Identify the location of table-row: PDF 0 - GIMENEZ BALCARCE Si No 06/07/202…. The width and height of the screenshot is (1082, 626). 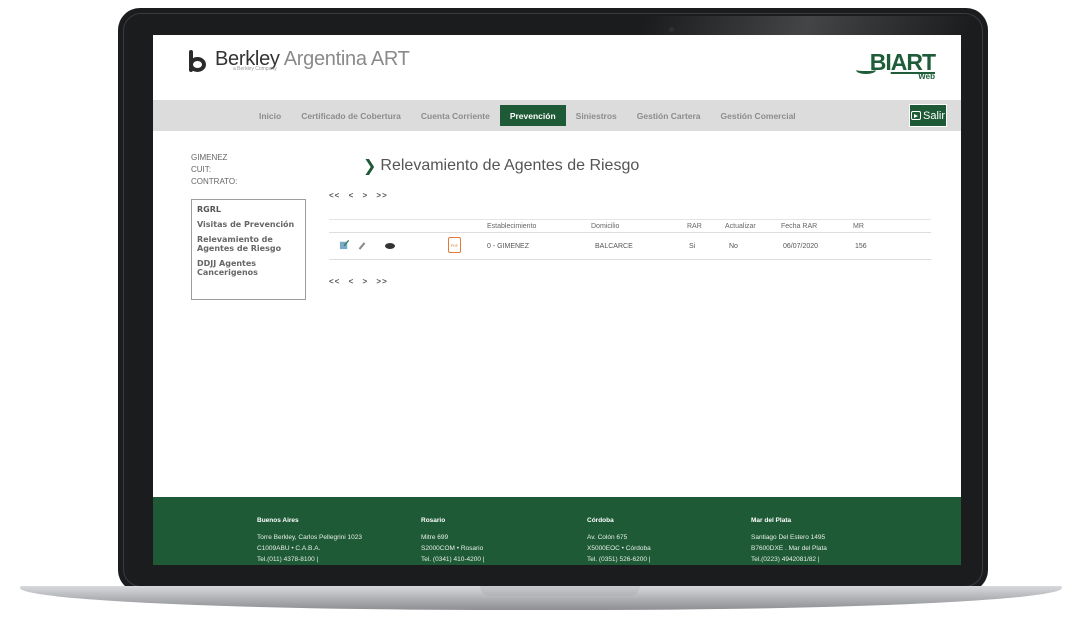
(630, 246).